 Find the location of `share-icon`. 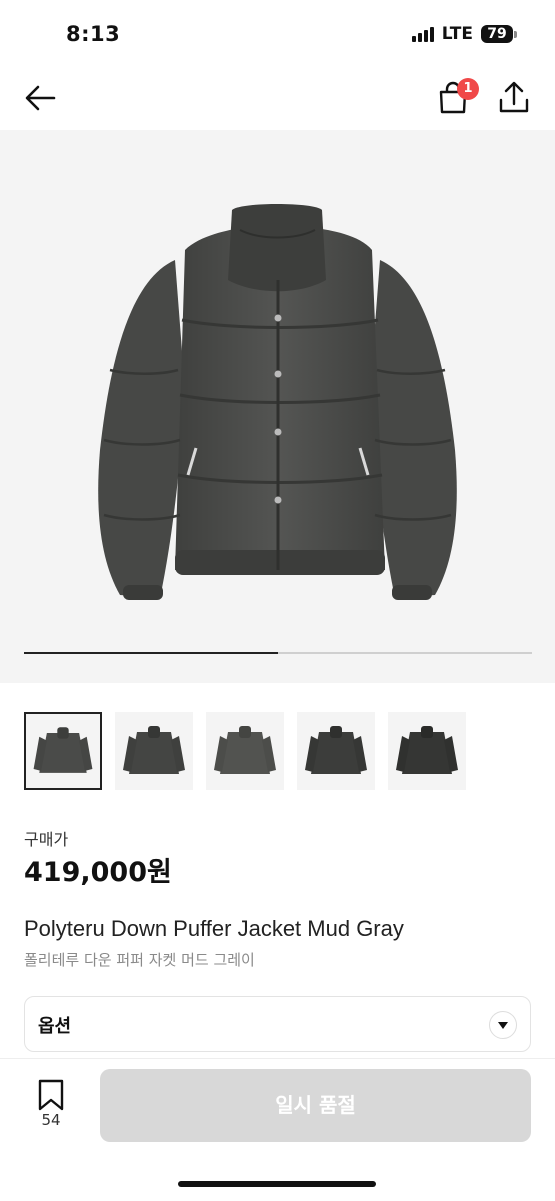

share-icon is located at coordinates (514, 98).